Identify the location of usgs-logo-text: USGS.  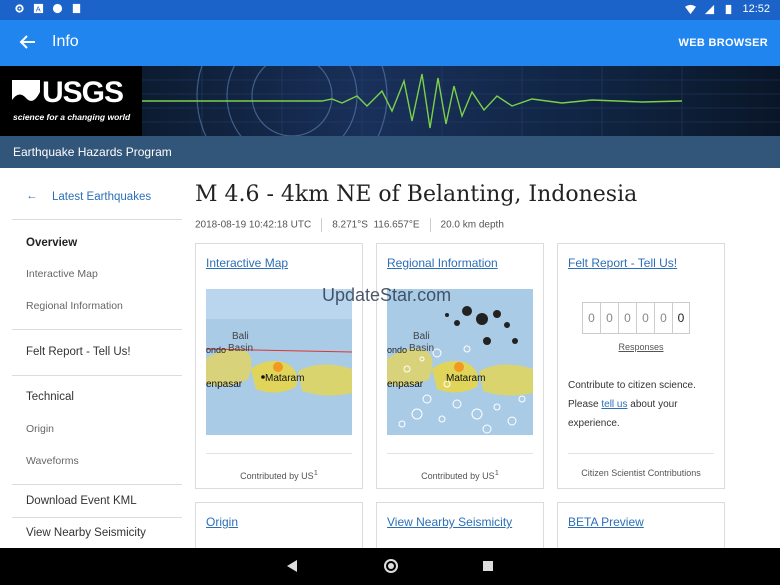
(83, 92).